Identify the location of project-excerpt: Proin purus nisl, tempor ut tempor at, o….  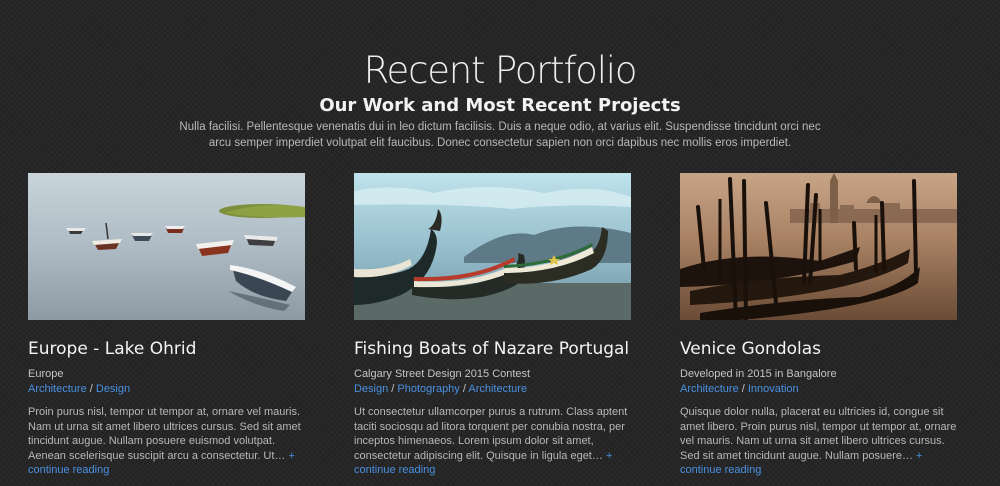
(166, 441).